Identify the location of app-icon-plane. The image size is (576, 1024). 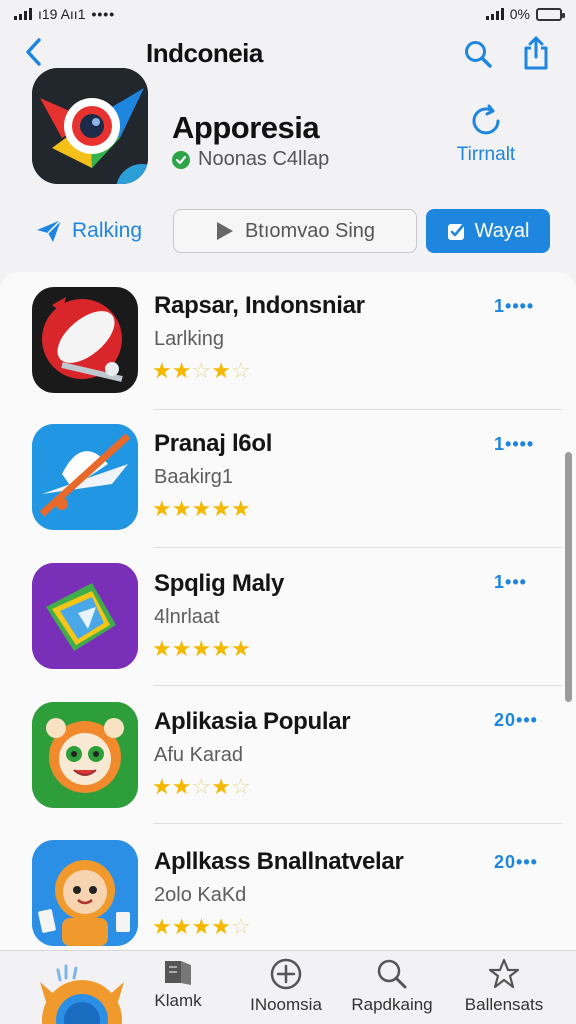
(85, 340).